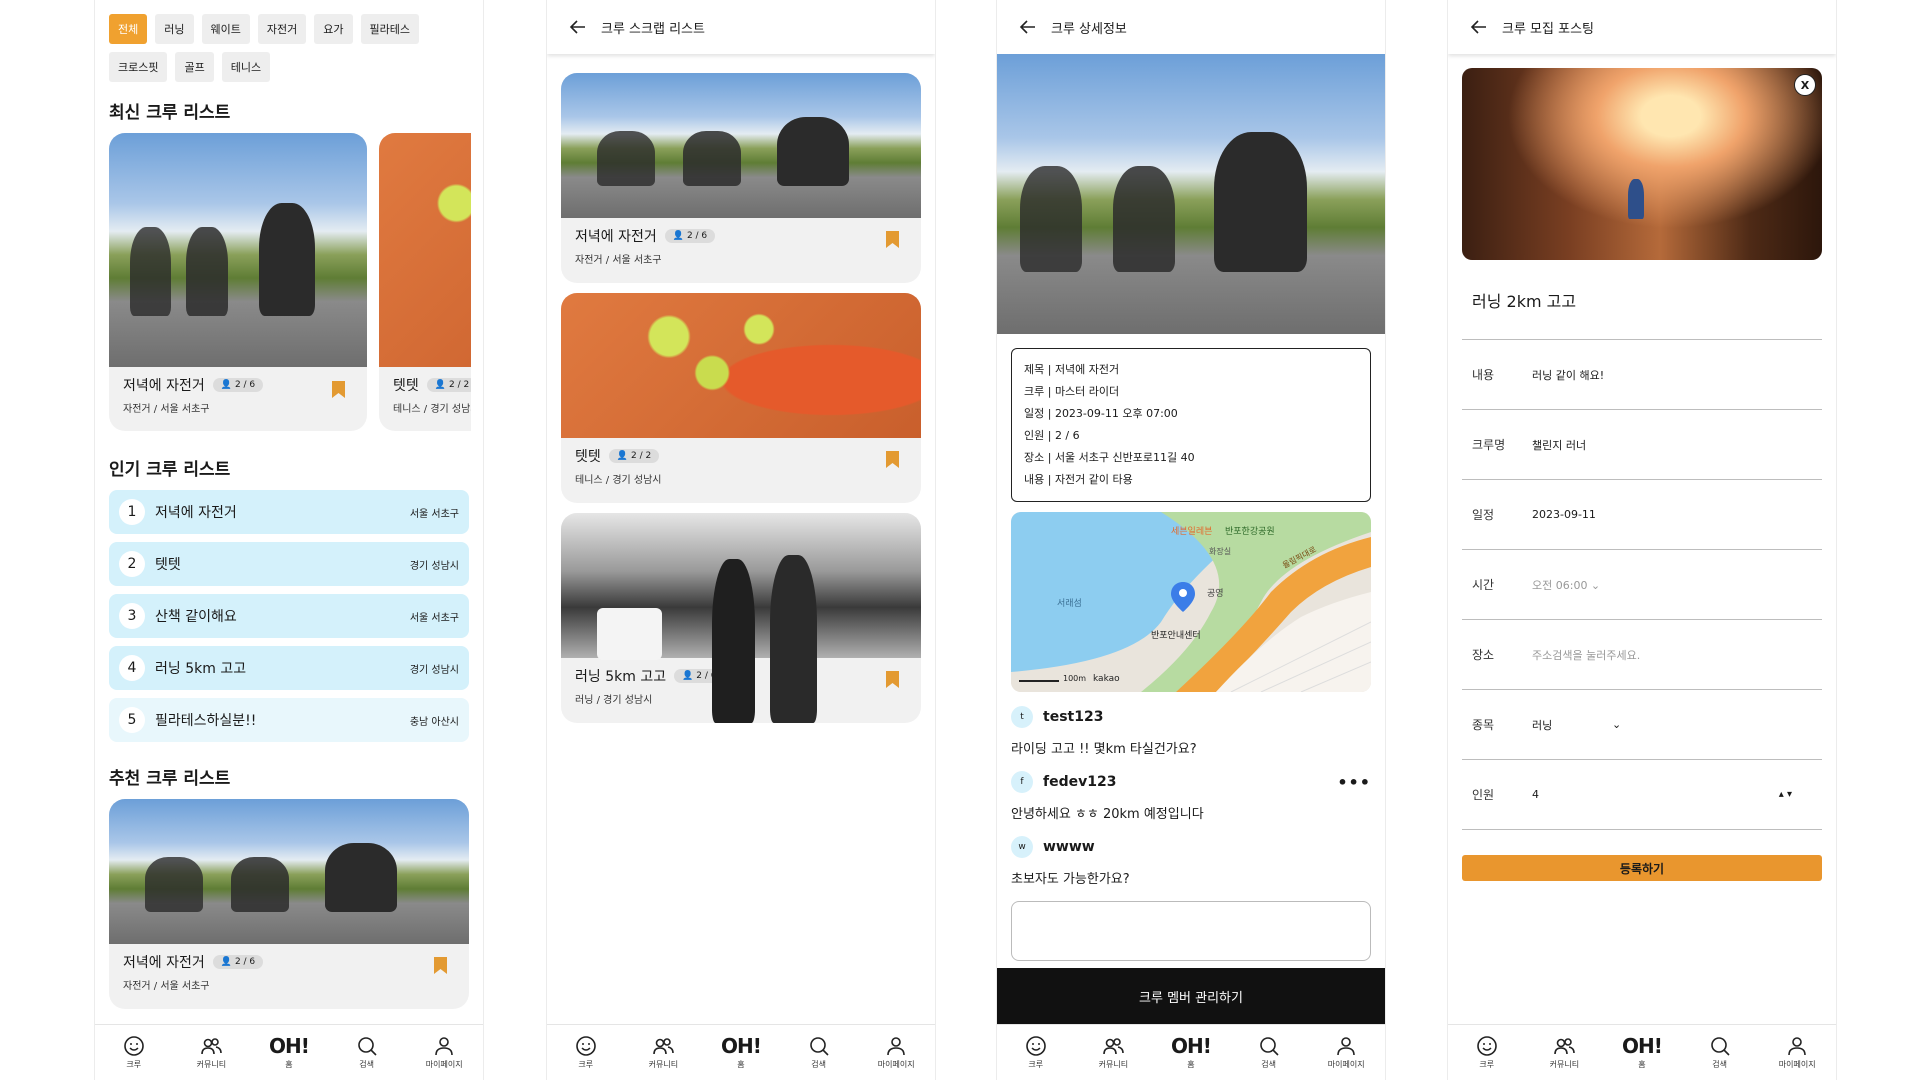 This screenshot has height=1080, width=1920. I want to click on kakao-logo: kakao, so click(1106, 679).